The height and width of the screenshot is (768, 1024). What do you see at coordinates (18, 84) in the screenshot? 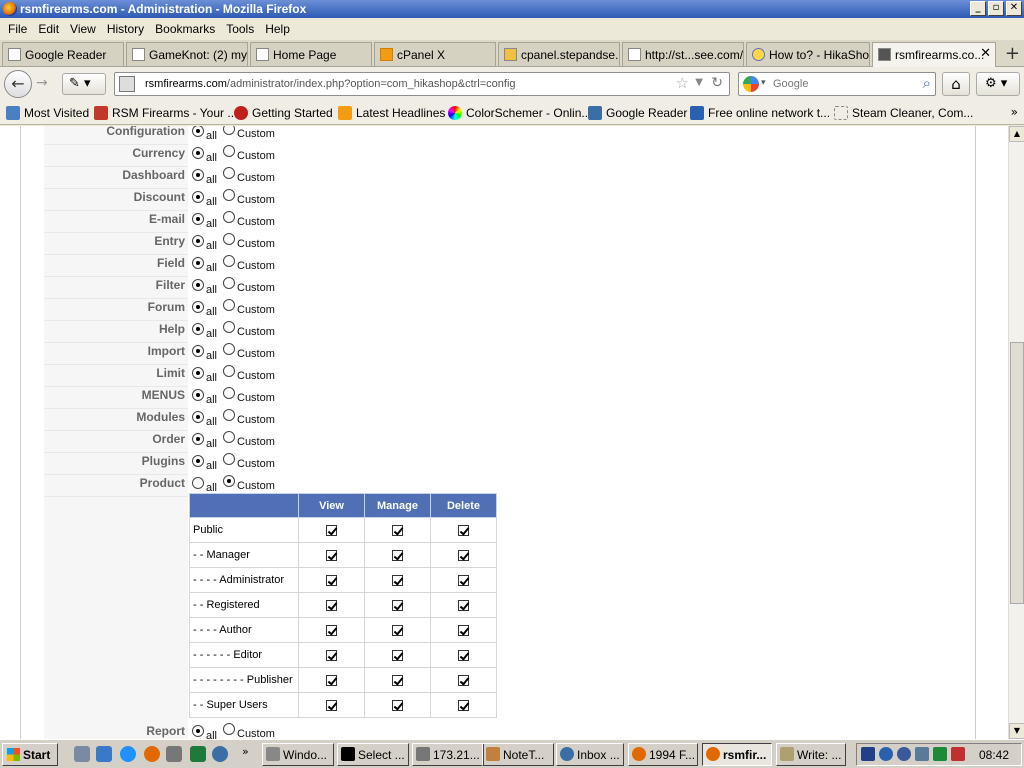
I see `back-button: ←` at bounding box center [18, 84].